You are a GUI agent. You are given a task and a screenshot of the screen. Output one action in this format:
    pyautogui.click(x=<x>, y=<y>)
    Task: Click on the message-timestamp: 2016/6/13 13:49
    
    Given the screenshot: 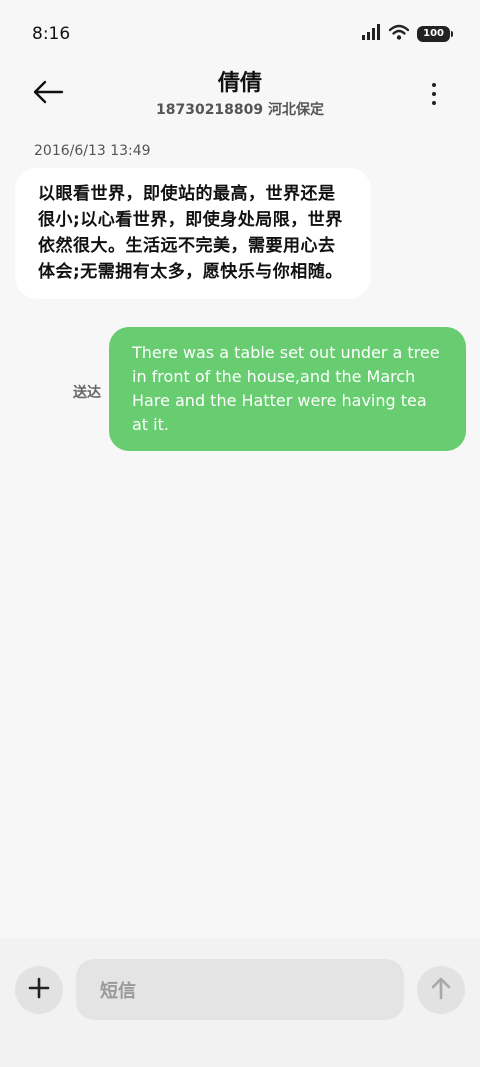 What is the action you would take?
    pyautogui.click(x=92, y=151)
    